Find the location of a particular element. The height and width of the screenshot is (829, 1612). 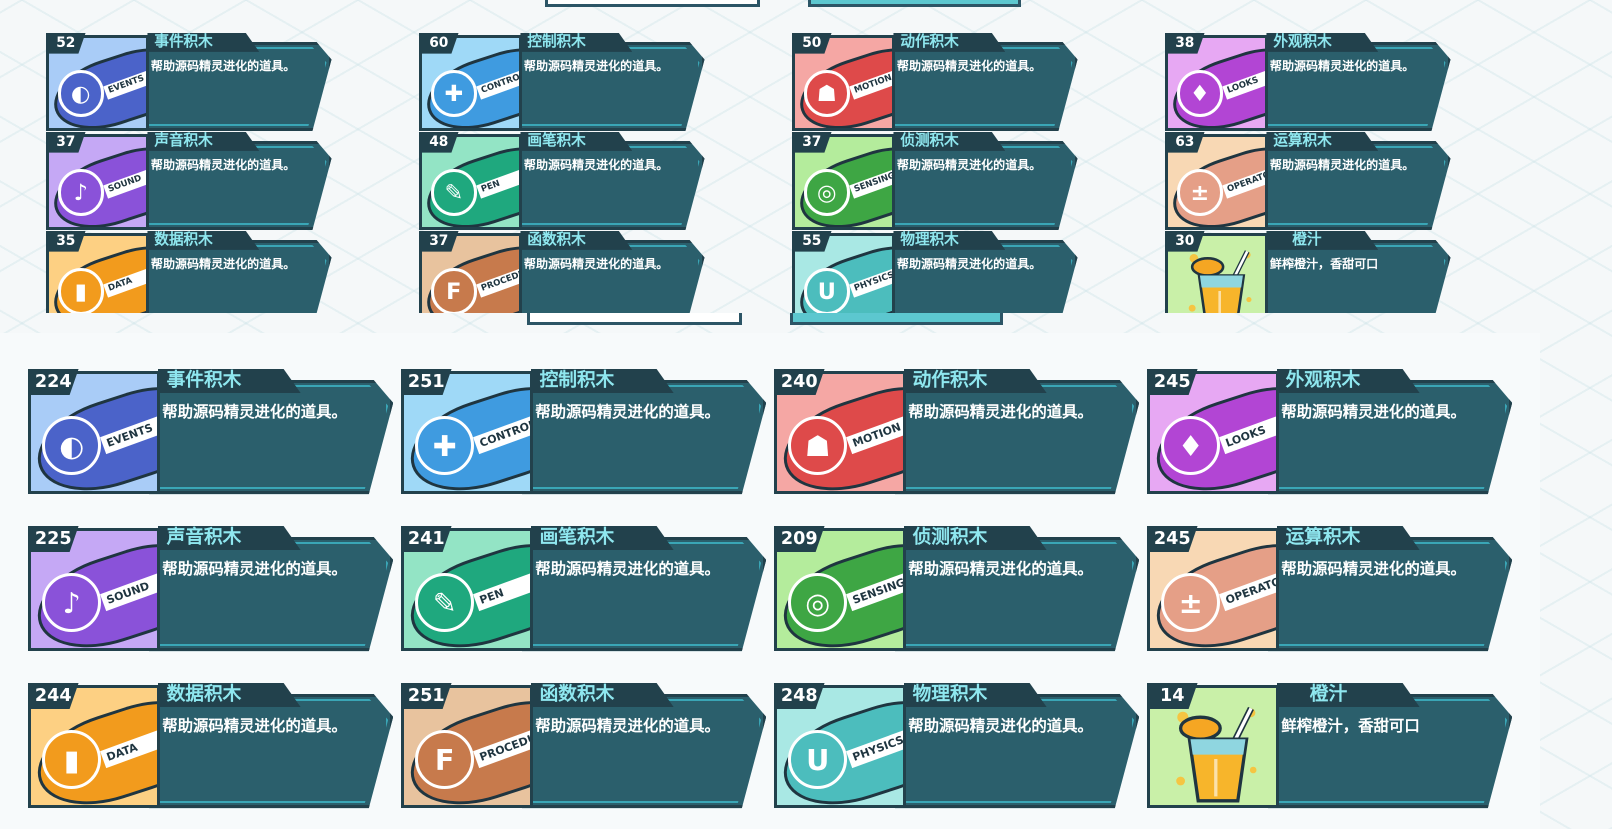

item-card: 物理积木 帮助源码精灵进化的道具。 U PHYSICS 248 is located at coordinates (959, 749).